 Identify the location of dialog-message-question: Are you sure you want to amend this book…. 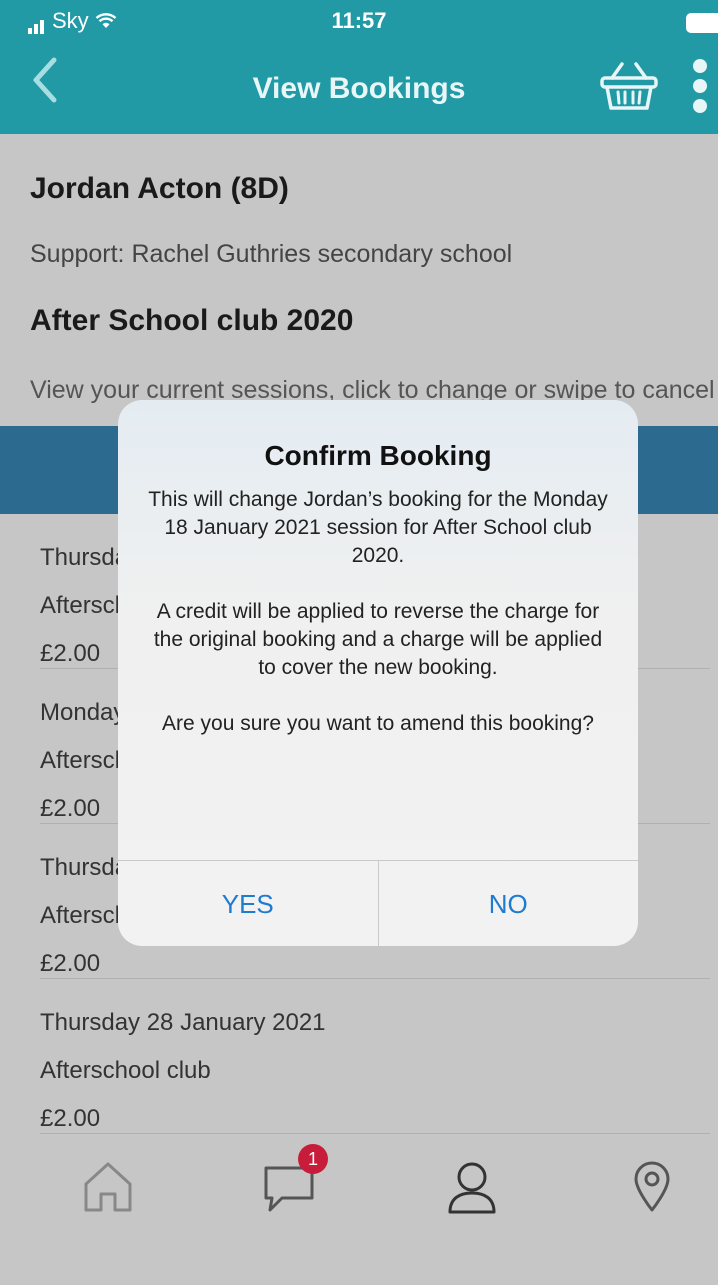
(378, 723).